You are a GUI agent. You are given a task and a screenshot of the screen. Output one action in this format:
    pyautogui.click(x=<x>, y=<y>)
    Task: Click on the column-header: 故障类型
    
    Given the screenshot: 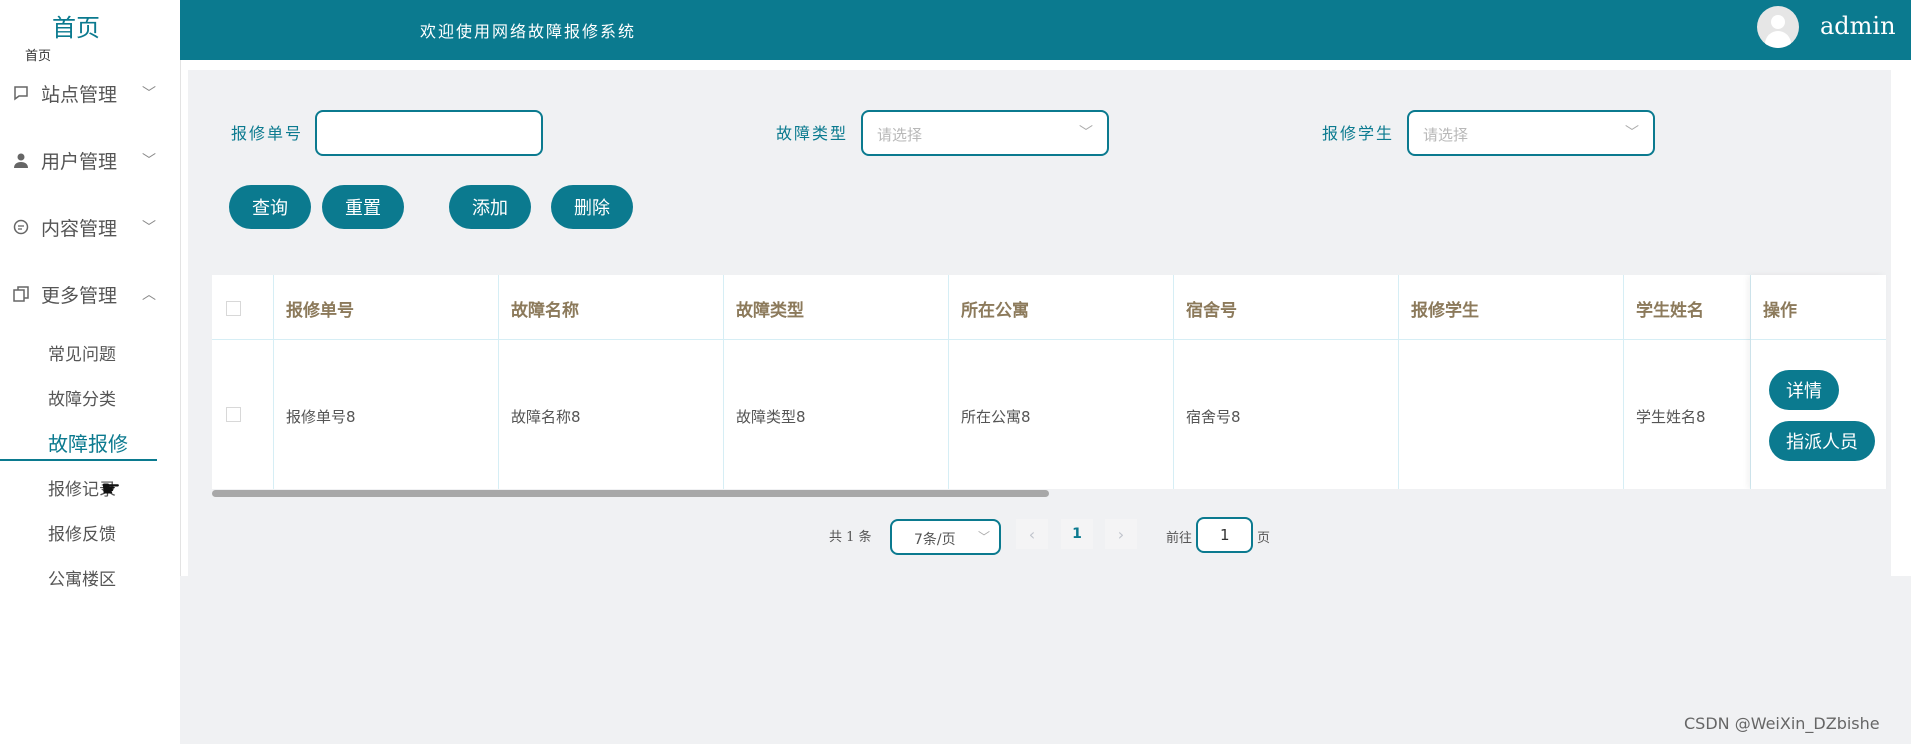 What is the action you would take?
    pyautogui.click(x=770, y=311)
    